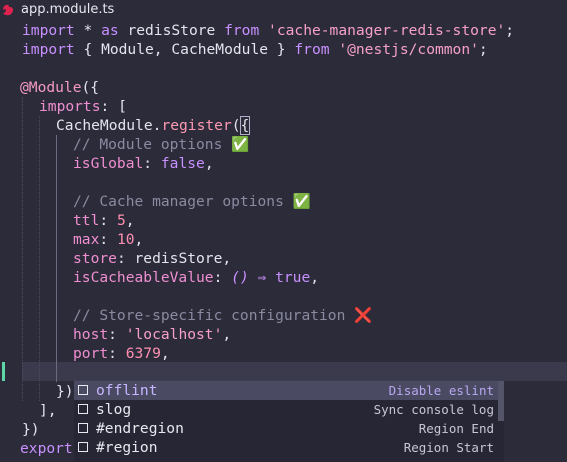 The width and height of the screenshot is (567, 462). Describe the element at coordinates (121, 353) in the screenshot. I see `code-line: port: 6379,` at that location.